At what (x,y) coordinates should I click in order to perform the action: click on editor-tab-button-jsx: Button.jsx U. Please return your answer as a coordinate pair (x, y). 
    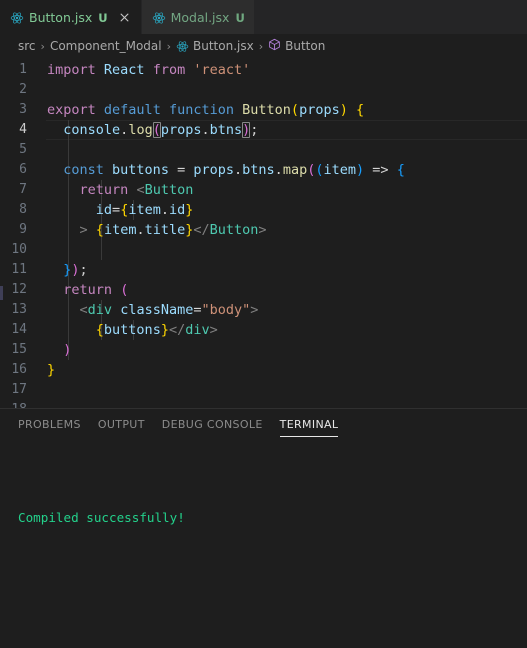
    Looking at the image, I should click on (71, 17).